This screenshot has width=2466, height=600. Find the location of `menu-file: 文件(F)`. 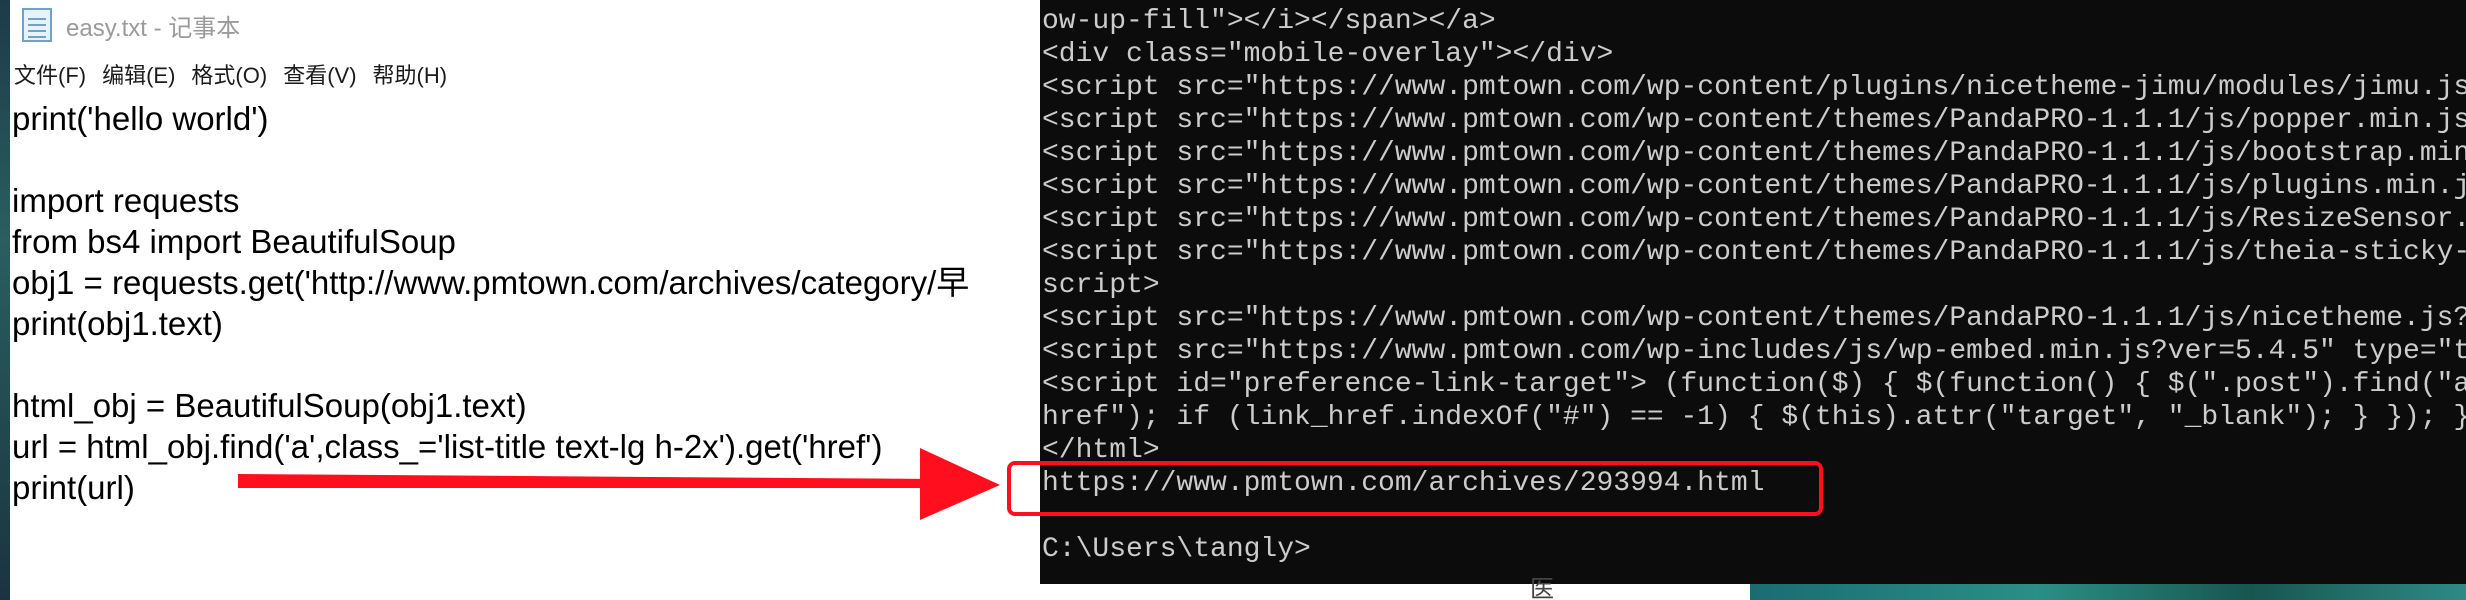

menu-file: 文件(F) is located at coordinates (50, 74).